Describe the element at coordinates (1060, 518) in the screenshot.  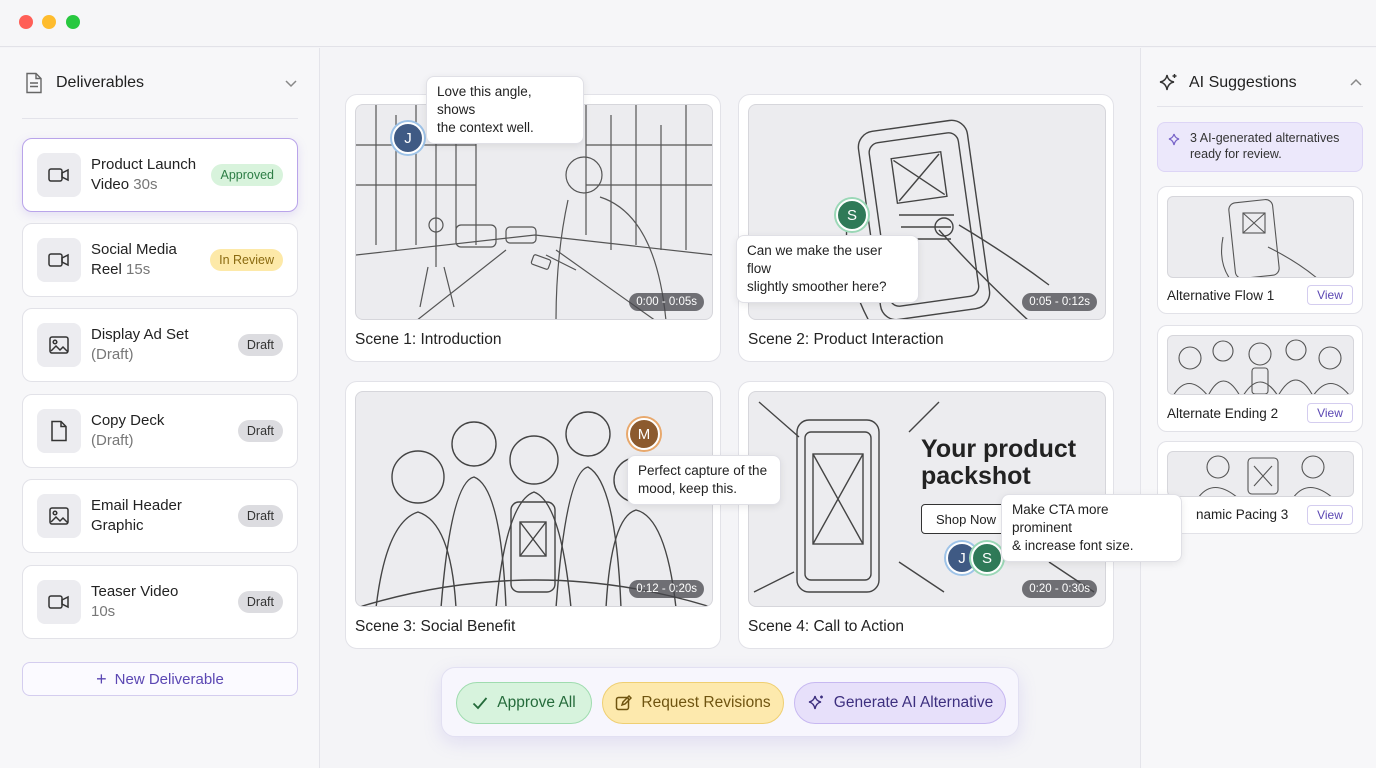
I see `comment-line: Make CTA more prominent` at that location.